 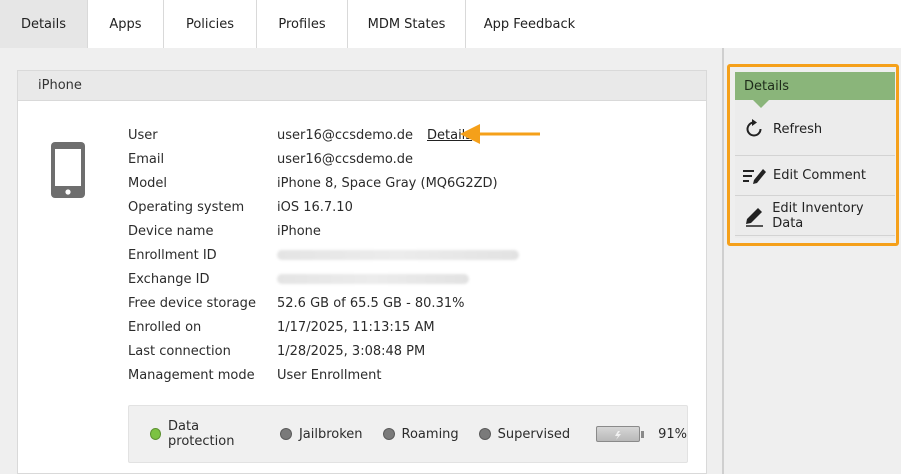 What do you see at coordinates (210, 24) in the screenshot?
I see `tab-policies: Policies` at bounding box center [210, 24].